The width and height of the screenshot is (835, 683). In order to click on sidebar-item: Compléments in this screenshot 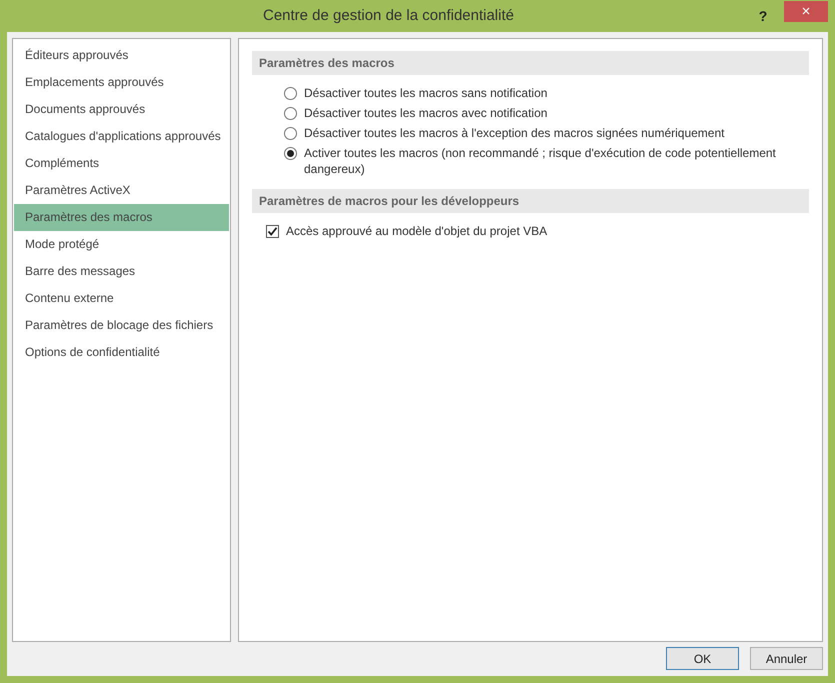, I will do `click(121, 163)`.